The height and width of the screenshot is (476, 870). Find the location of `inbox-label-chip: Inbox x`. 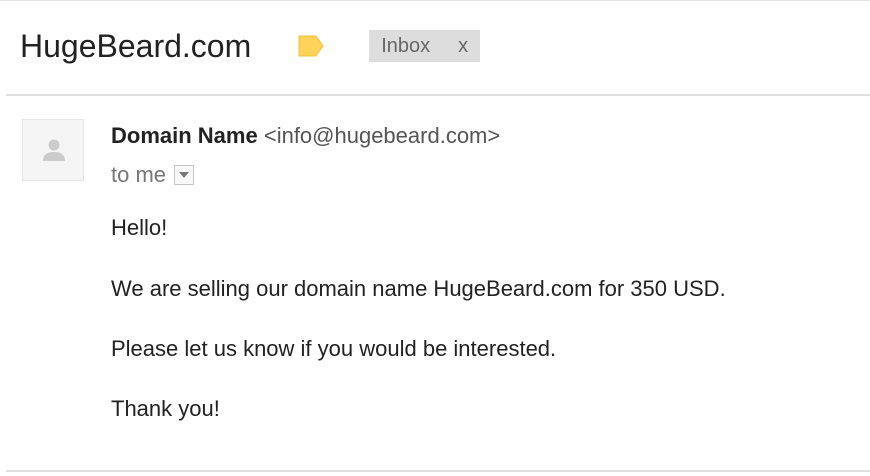

inbox-label-chip: Inbox x is located at coordinates (425, 46).